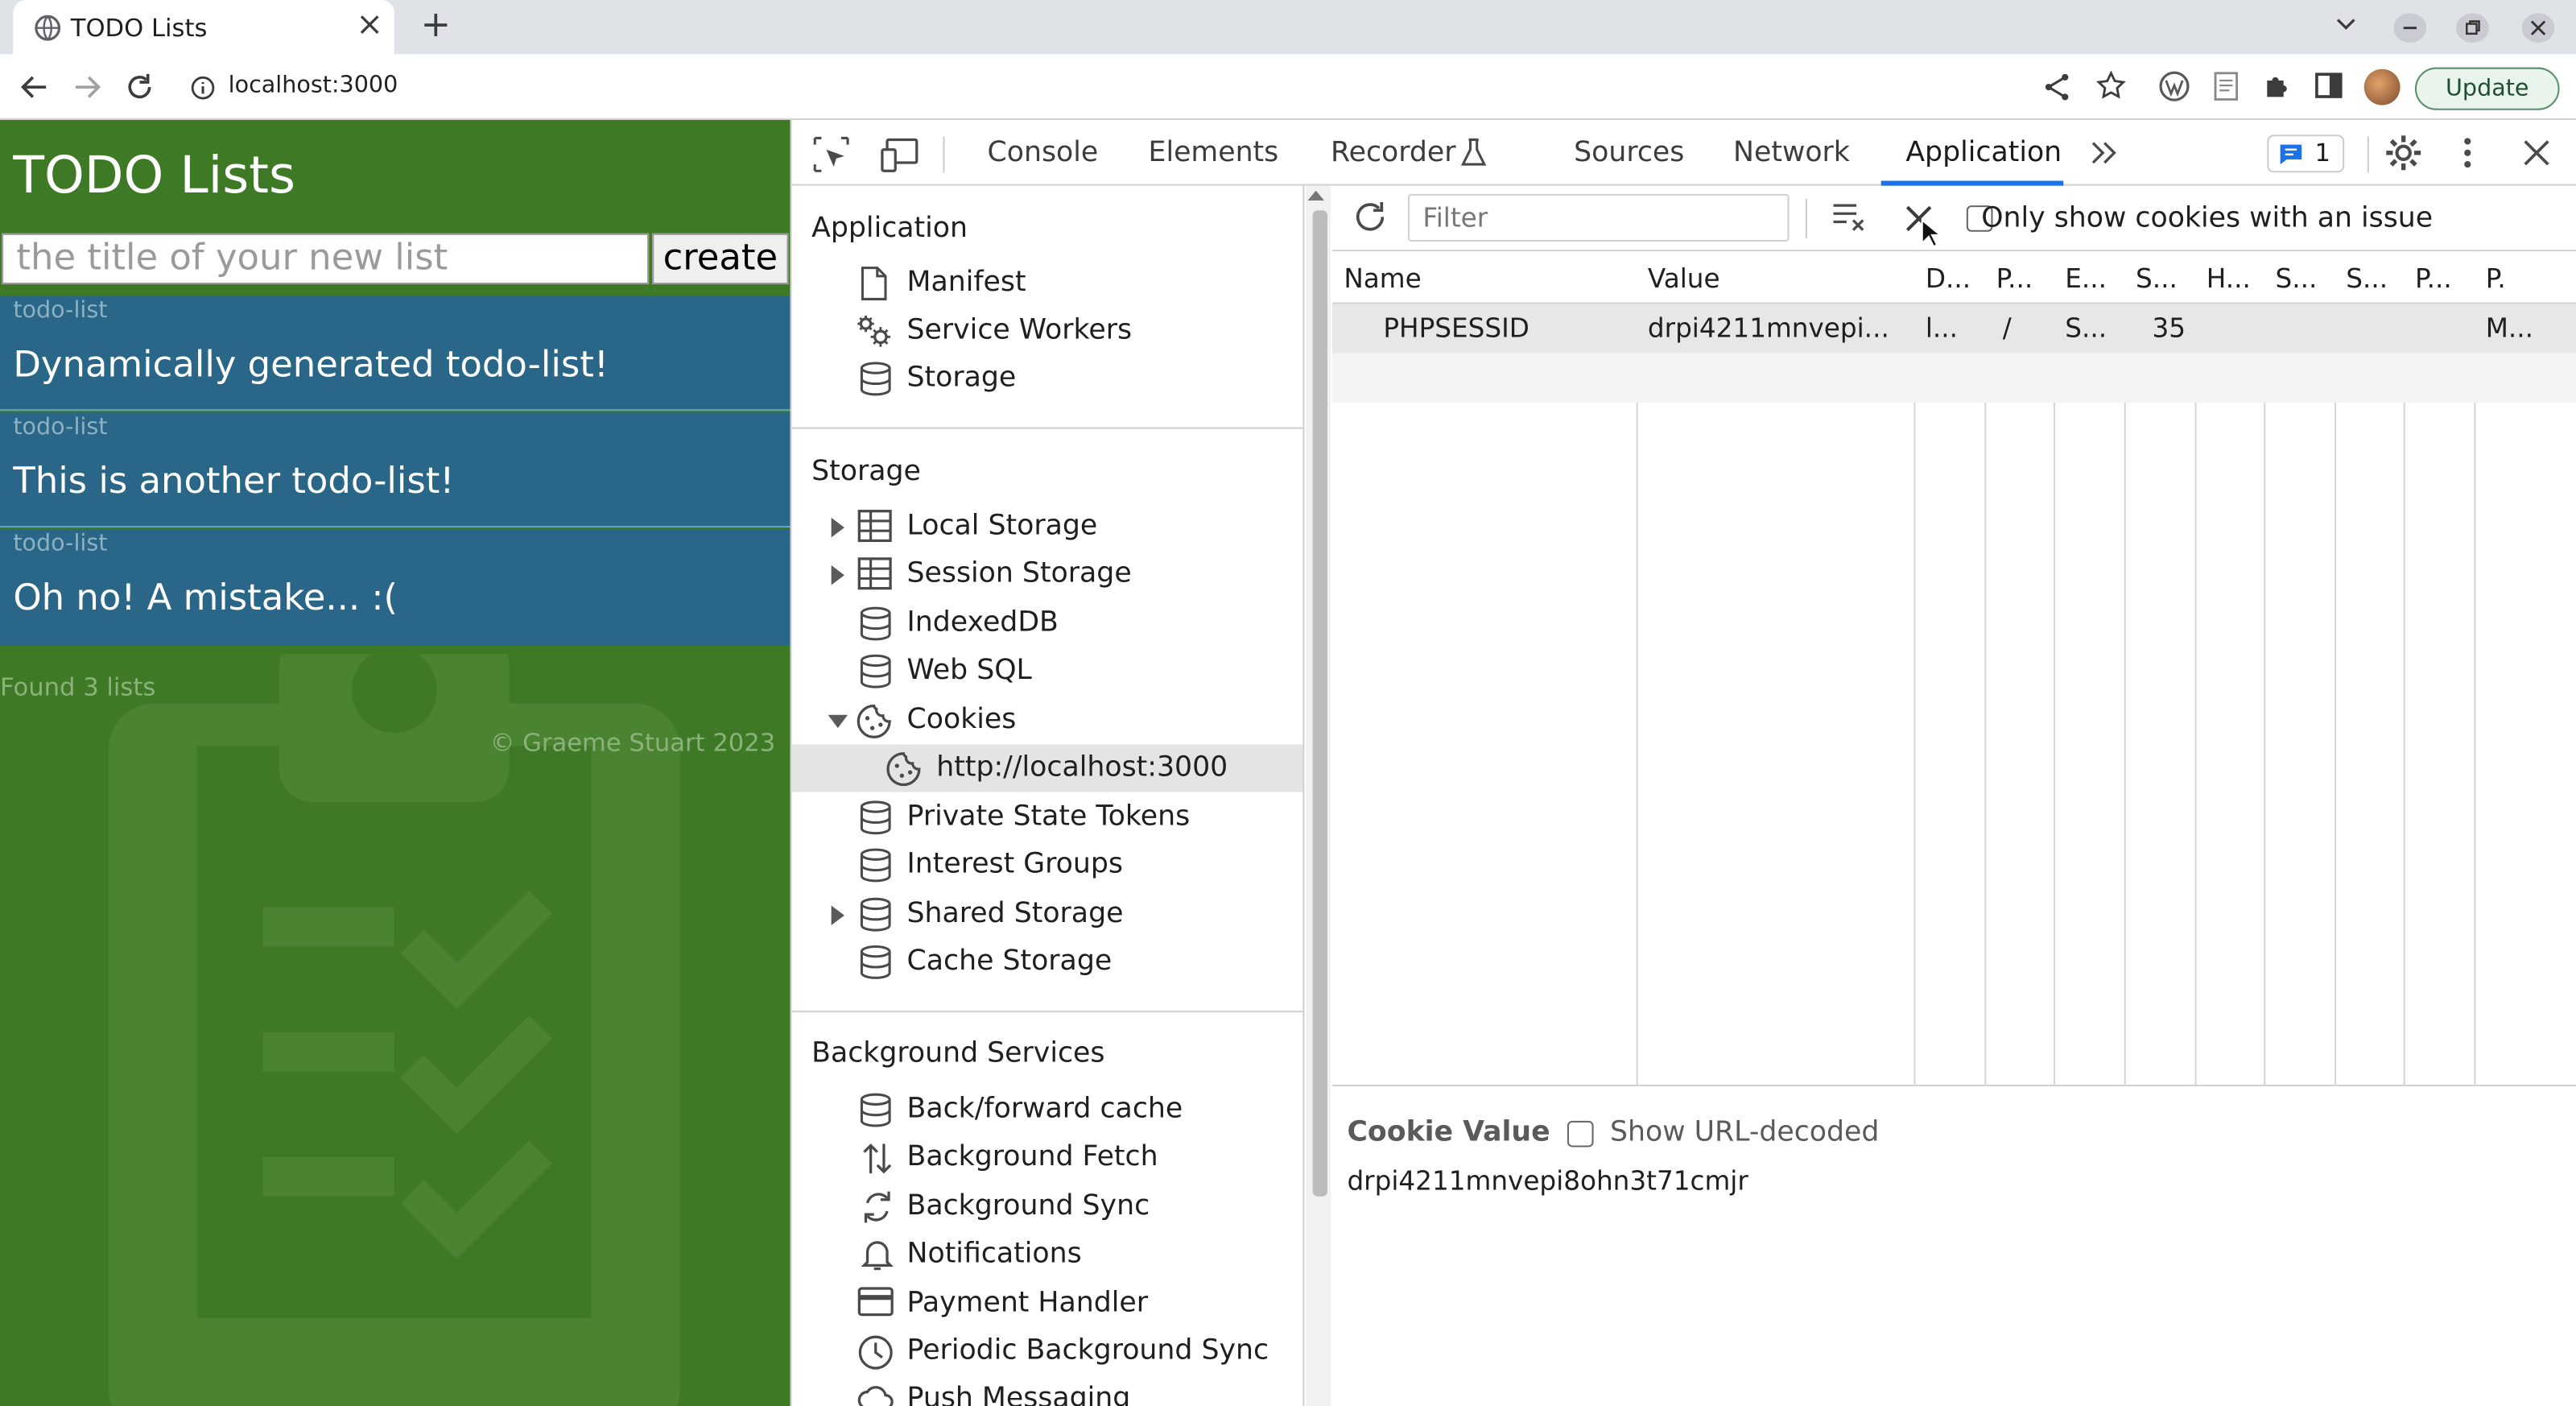 This screenshot has width=2576, height=1406. What do you see at coordinates (1684, 279) in the screenshot?
I see `column-header-value: Value` at bounding box center [1684, 279].